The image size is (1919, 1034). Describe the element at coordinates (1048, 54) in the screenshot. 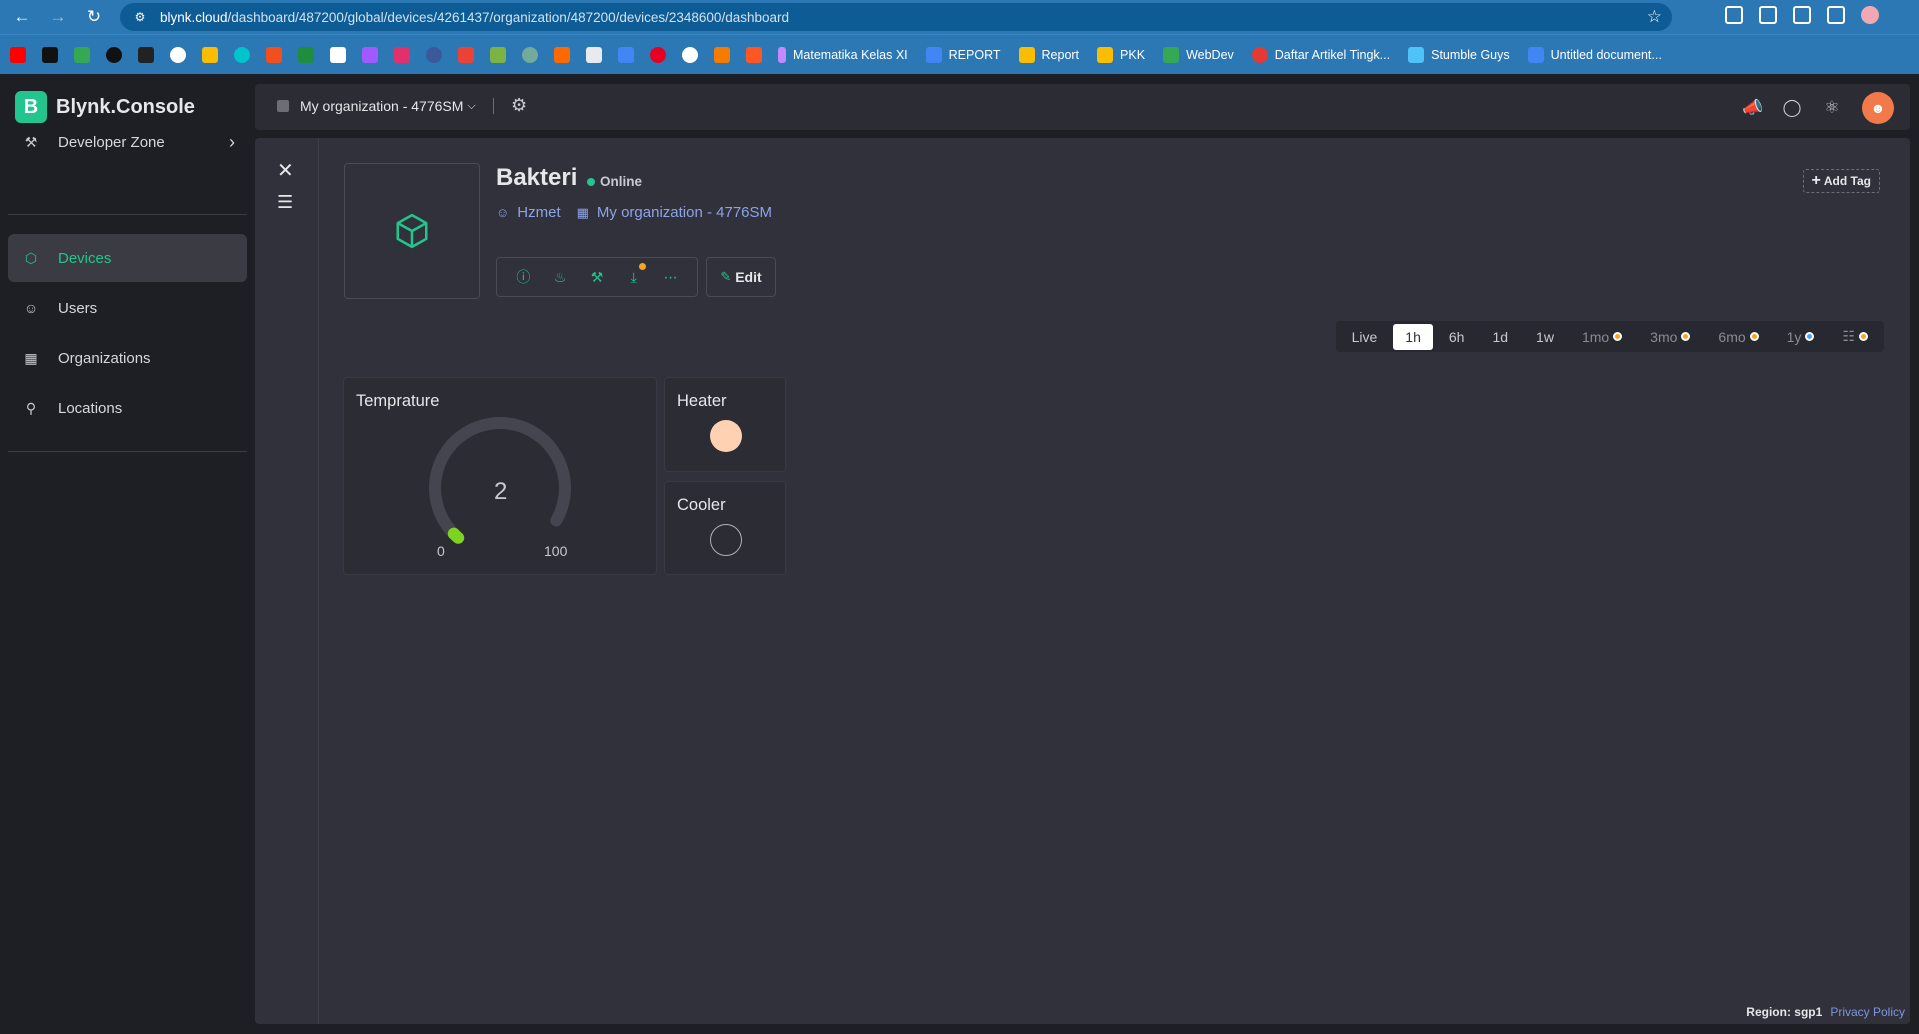

I see `bookmark-item: Report` at that location.